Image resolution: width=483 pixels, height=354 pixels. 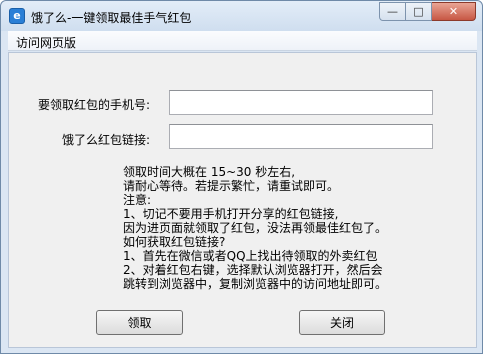 What do you see at coordinates (255, 284) in the screenshot?
I see `instruction-line: 跳转到浏览器中，复制浏览器中的访问地址即可。` at bounding box center [255, 284].